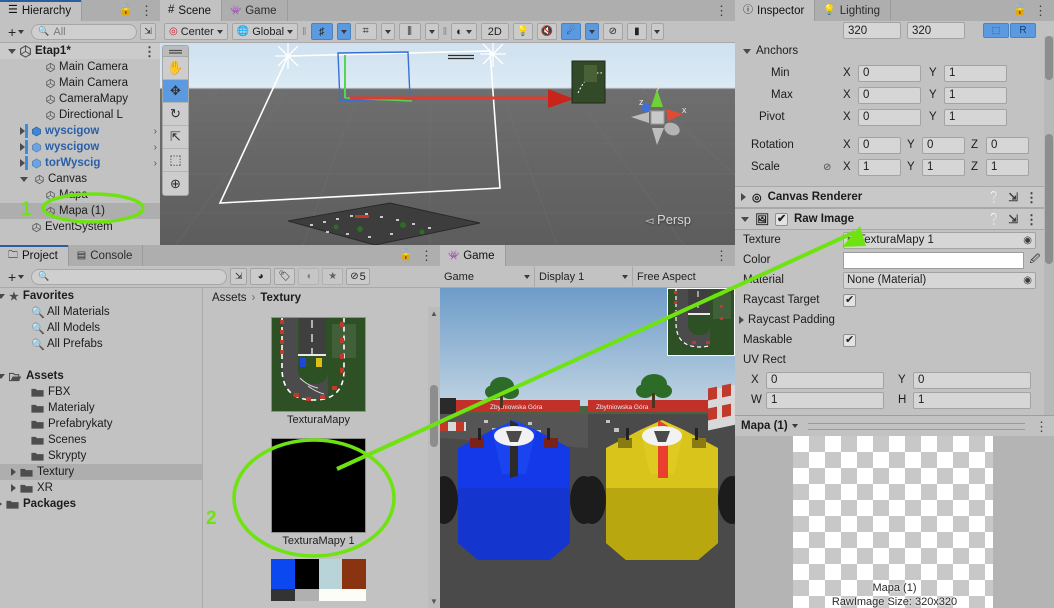 Image resolution: width=1054 pixels, height=608 pixels. I want to click on scene-camera-button: ▮, so click(636, 31).